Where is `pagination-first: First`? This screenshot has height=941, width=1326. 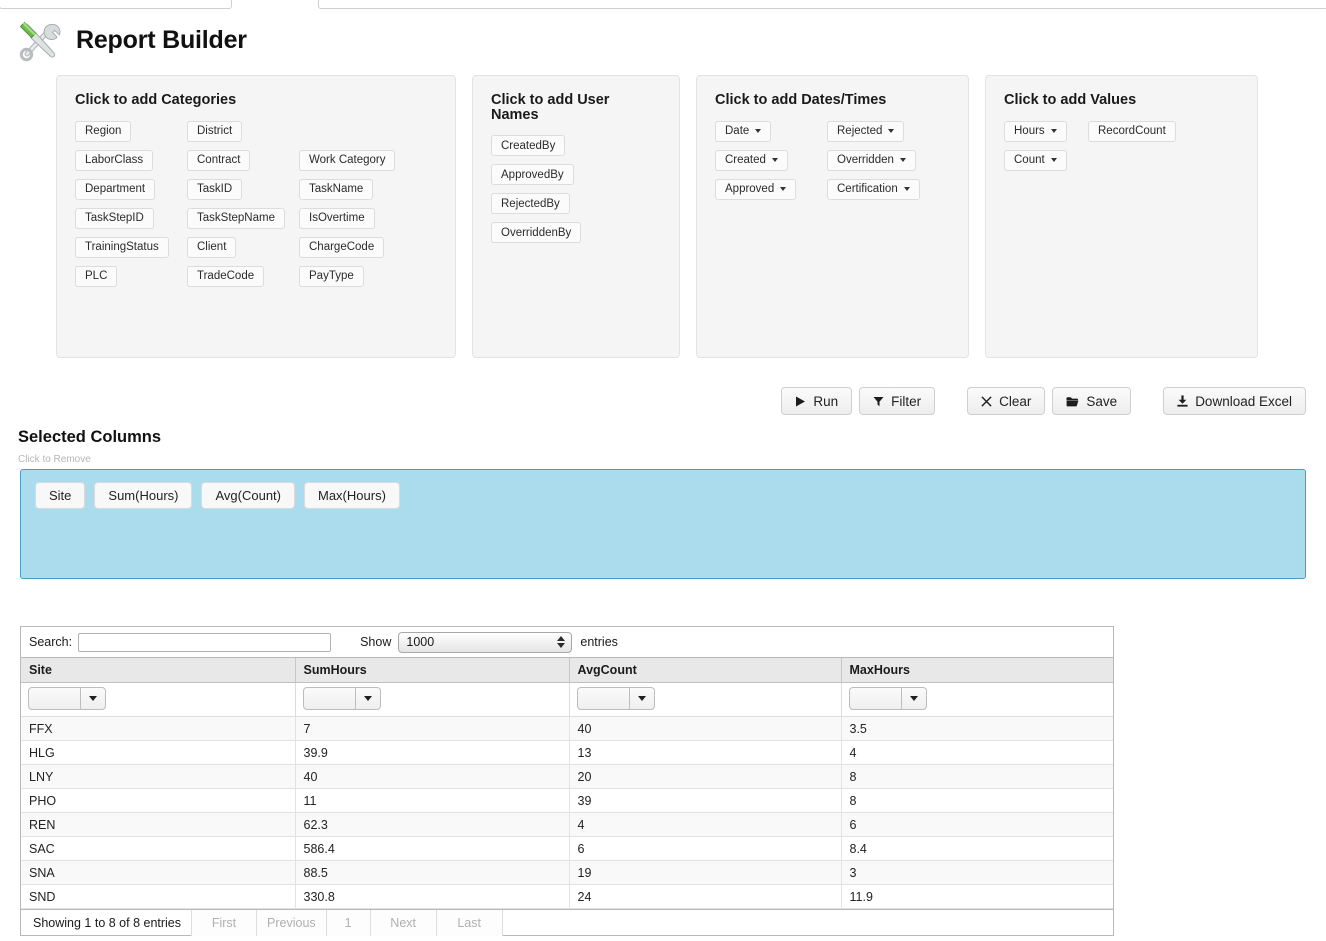 pagination-first: First is located at coordinates (224, 922).